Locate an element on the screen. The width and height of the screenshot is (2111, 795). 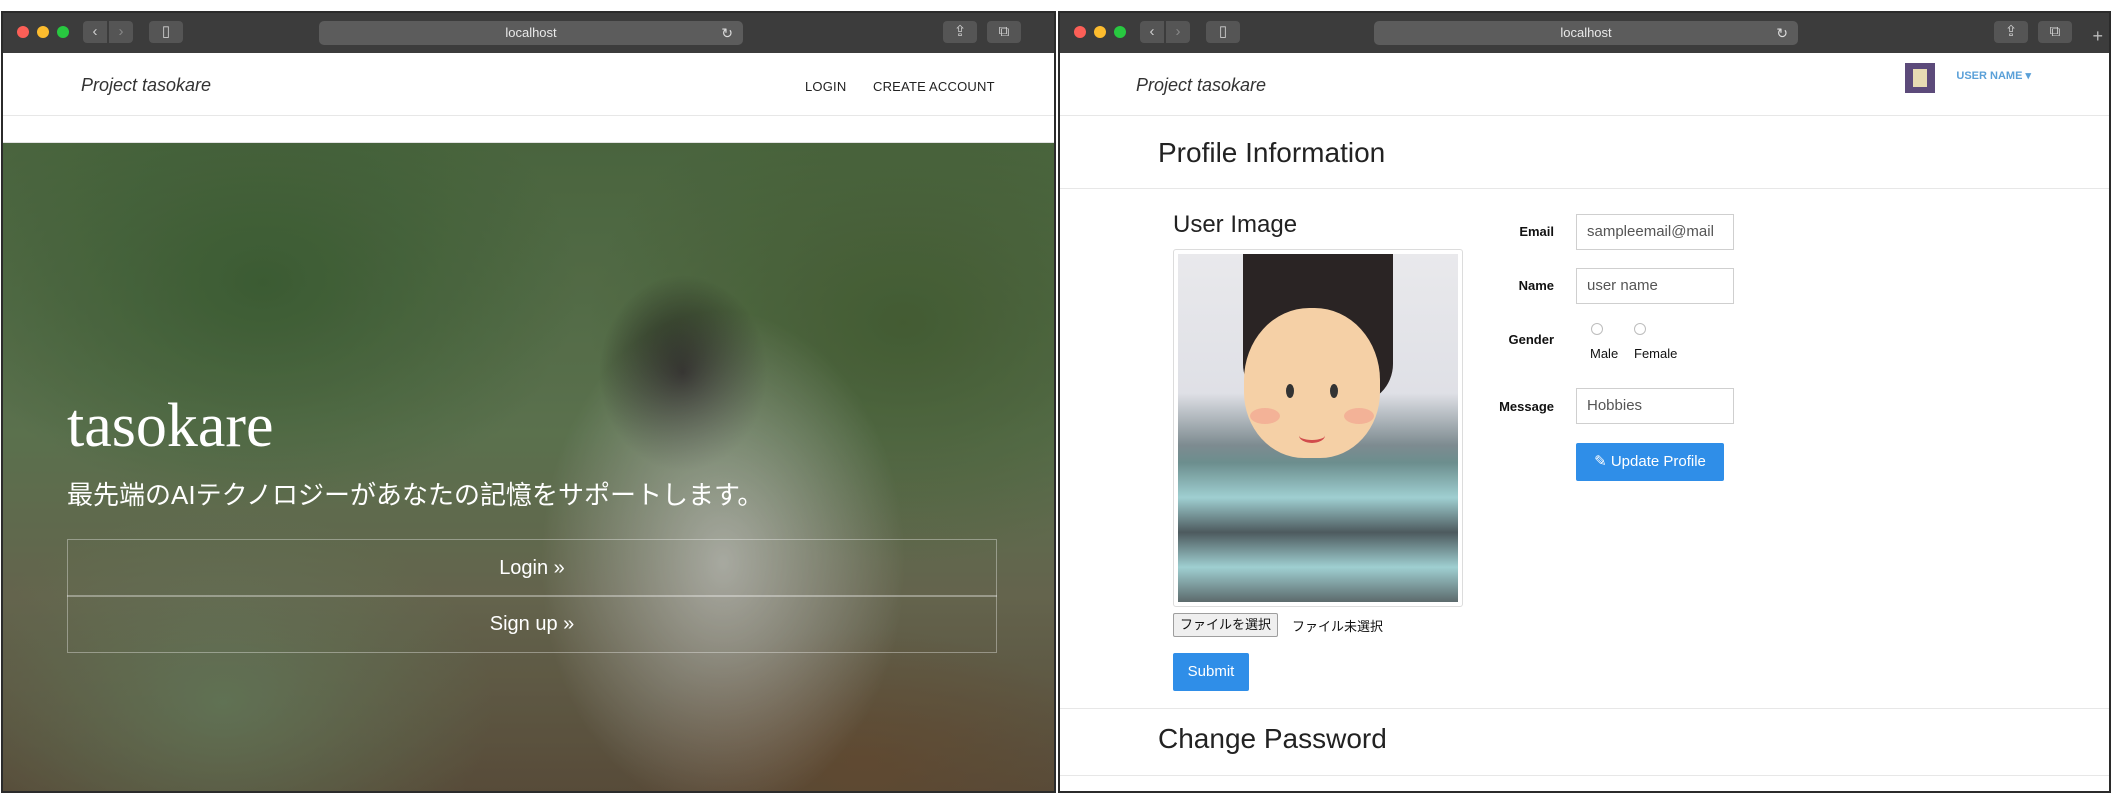
gender-male-radio is located at coordinates (1597, 329).